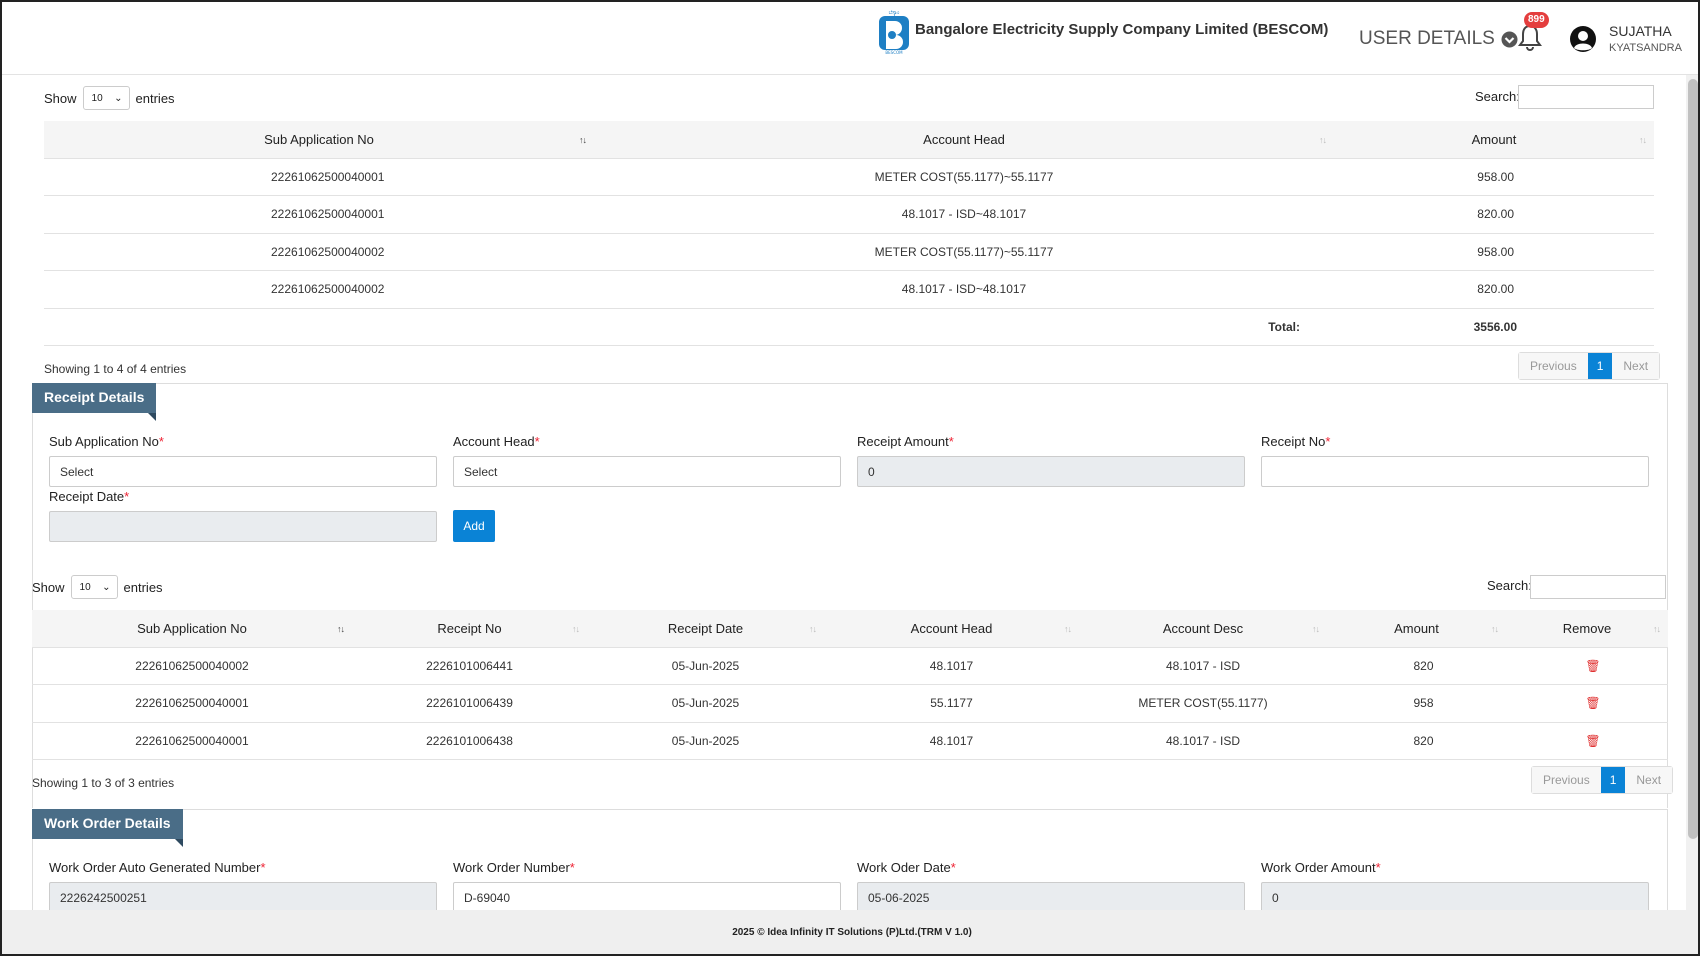 This screenshot has width=1700, height=956. What do you see at coordinates (894, 31) in the screenshot?
I see `bescom-logo: ಬೆಸ್ಕಾಂ BESCOM` at bounding box center [894, 31].